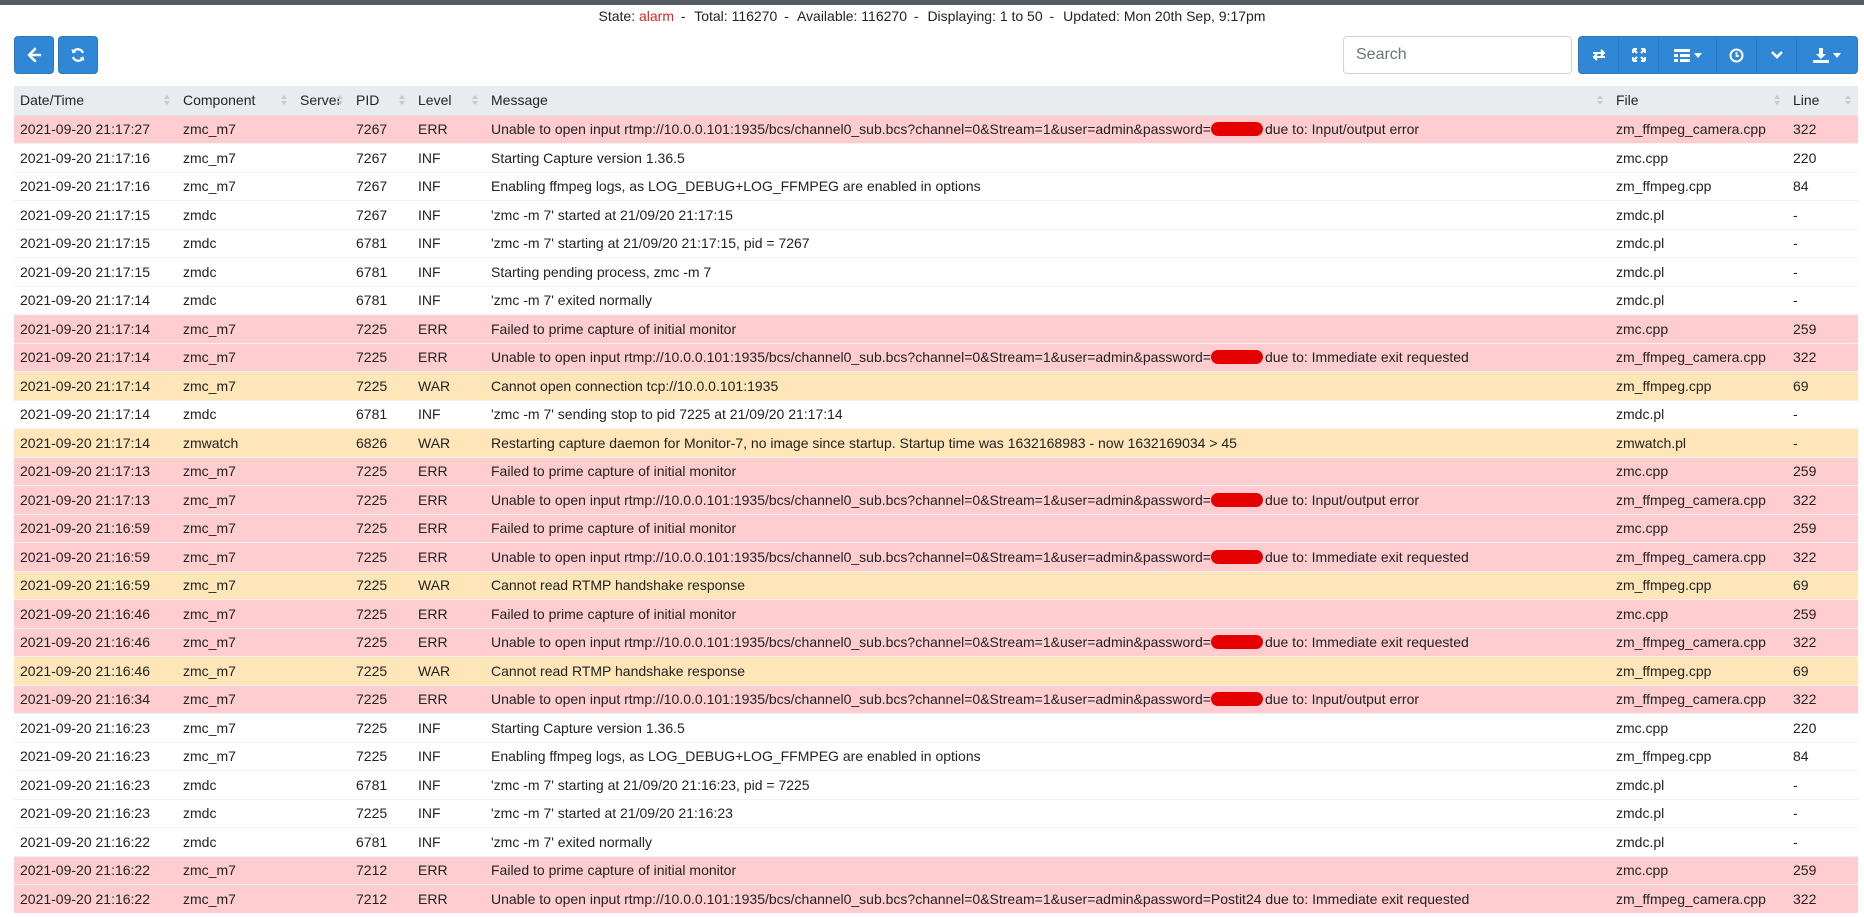 Image resolution: width=1864 pixels, height=917 pixels. What do you see at coordinates (1091, 16) in the screenshot?
I see `updated-label: Updated:` at bounding box center [1091, 16].